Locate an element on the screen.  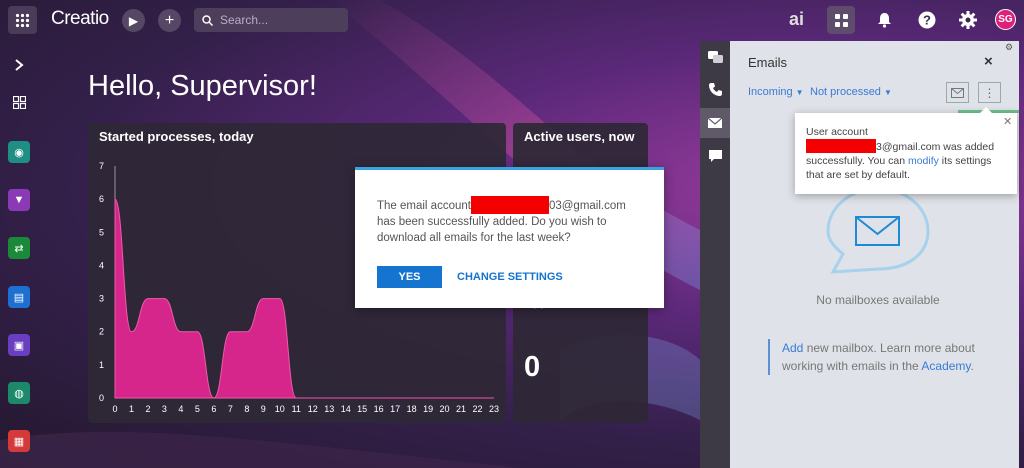
x-tick-label: 5 is located at coordinates (197, 409).